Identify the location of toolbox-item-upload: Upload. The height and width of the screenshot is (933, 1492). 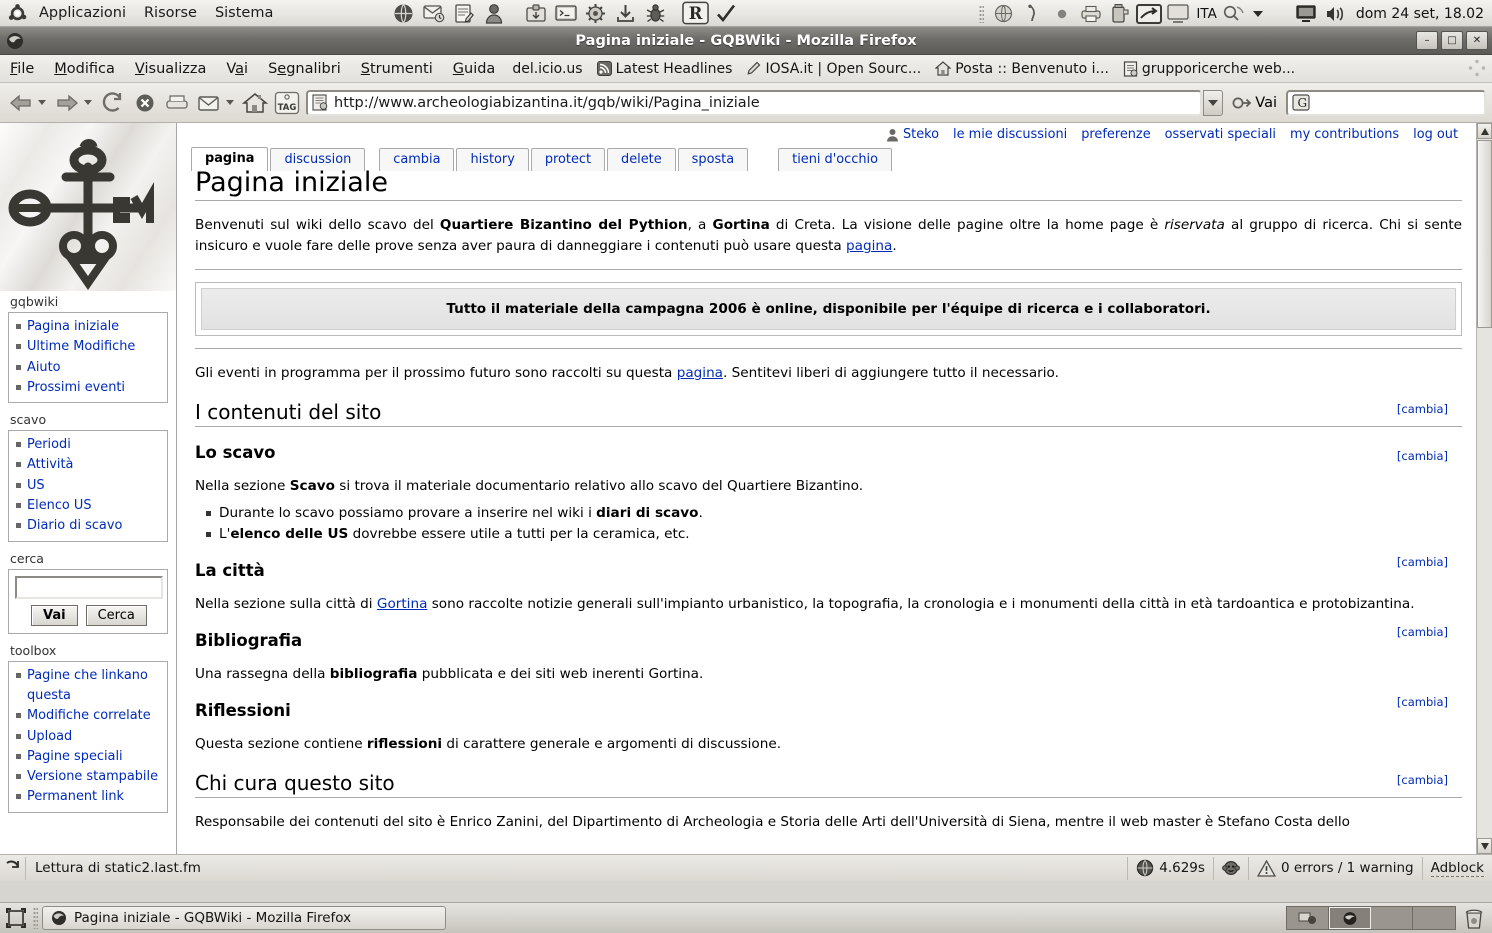
(91, 737).